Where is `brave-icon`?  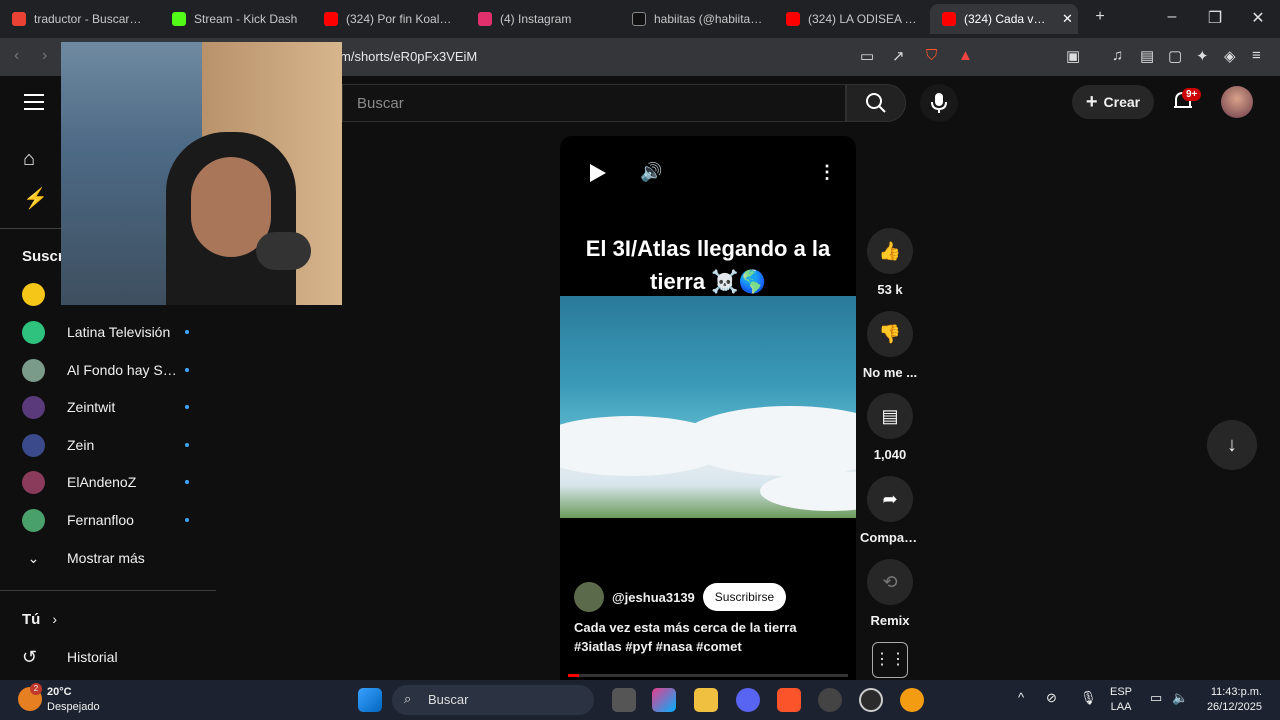
brave-icon is located at coordinates (789, 700).